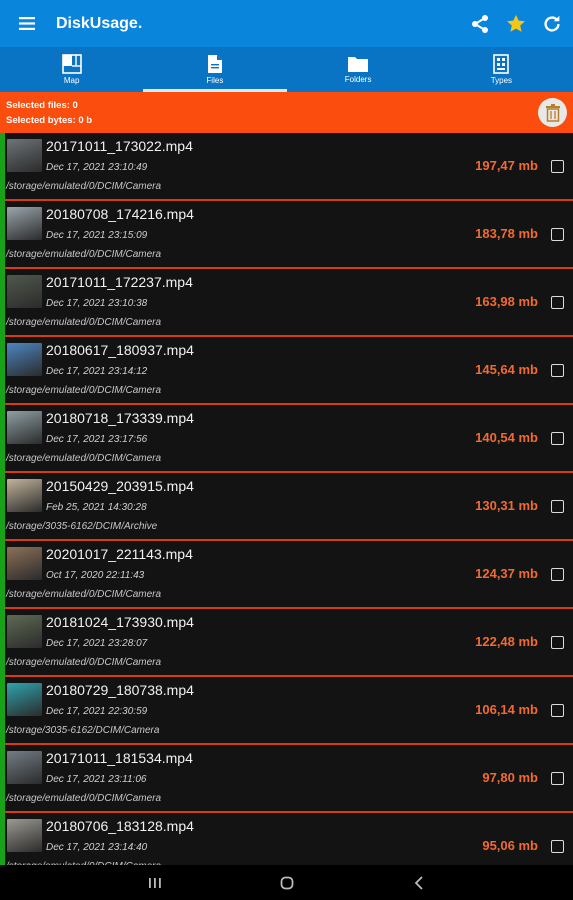 The width and height of the screenshot is (573, 900). What do you see at coordinates (97, 235) in the screenshot?
I see `file-date: Dec 17, 2021 23:15:09` at bounding box center [97, 235].